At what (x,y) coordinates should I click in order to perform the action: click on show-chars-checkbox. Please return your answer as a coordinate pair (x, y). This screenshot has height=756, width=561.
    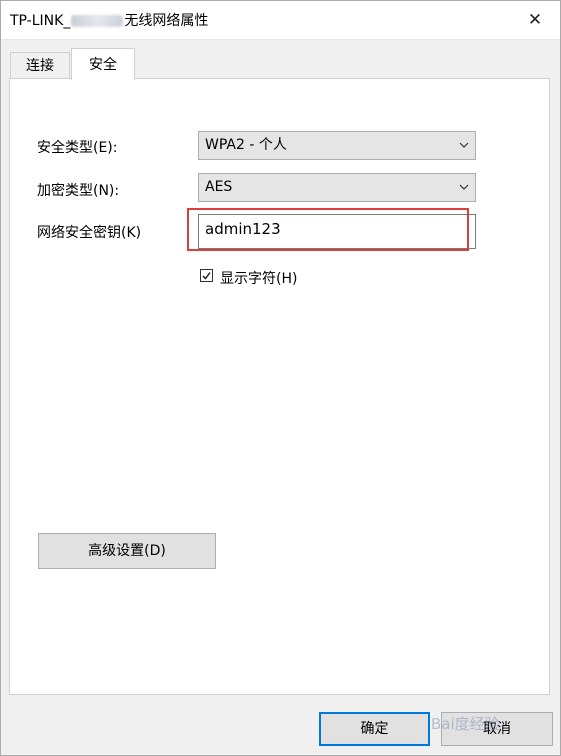
    Looking at the image, I should click on (206, 275).